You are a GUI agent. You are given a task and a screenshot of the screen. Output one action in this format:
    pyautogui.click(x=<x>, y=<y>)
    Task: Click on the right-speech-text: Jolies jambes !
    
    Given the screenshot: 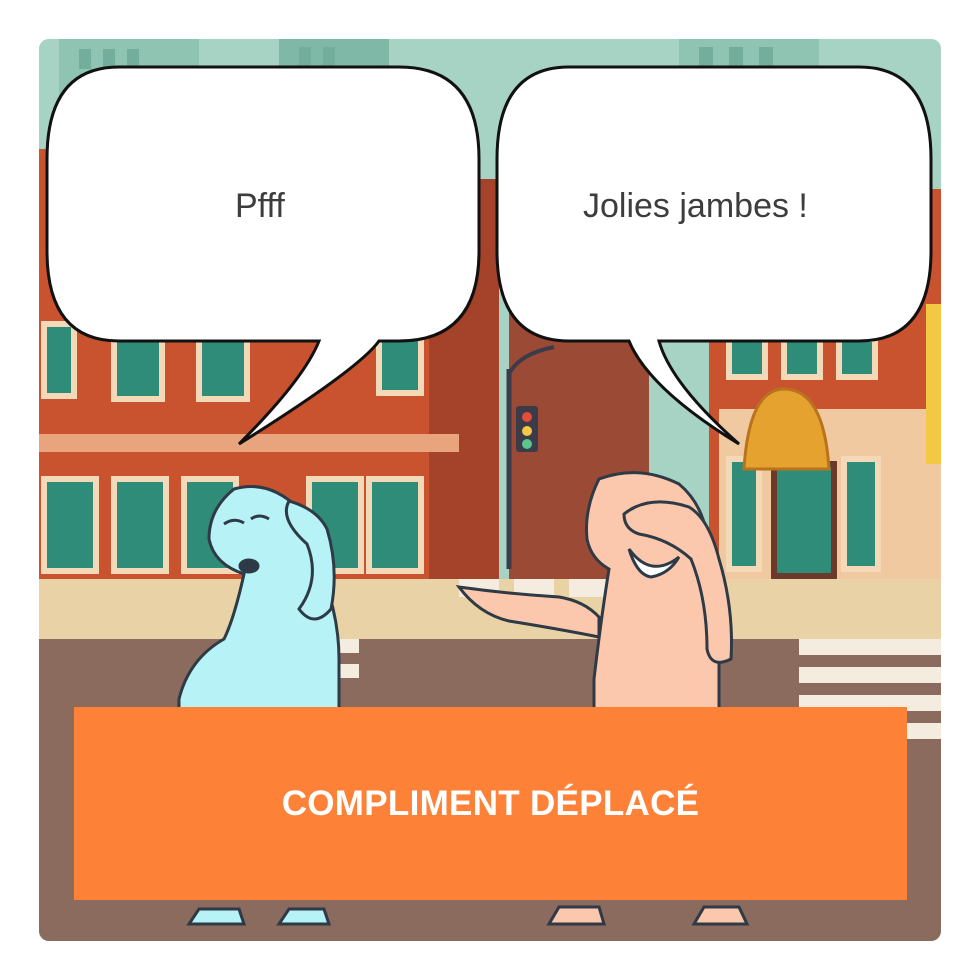 What is the action you would take?
    pyautogui.click(x=695, y=206)
    